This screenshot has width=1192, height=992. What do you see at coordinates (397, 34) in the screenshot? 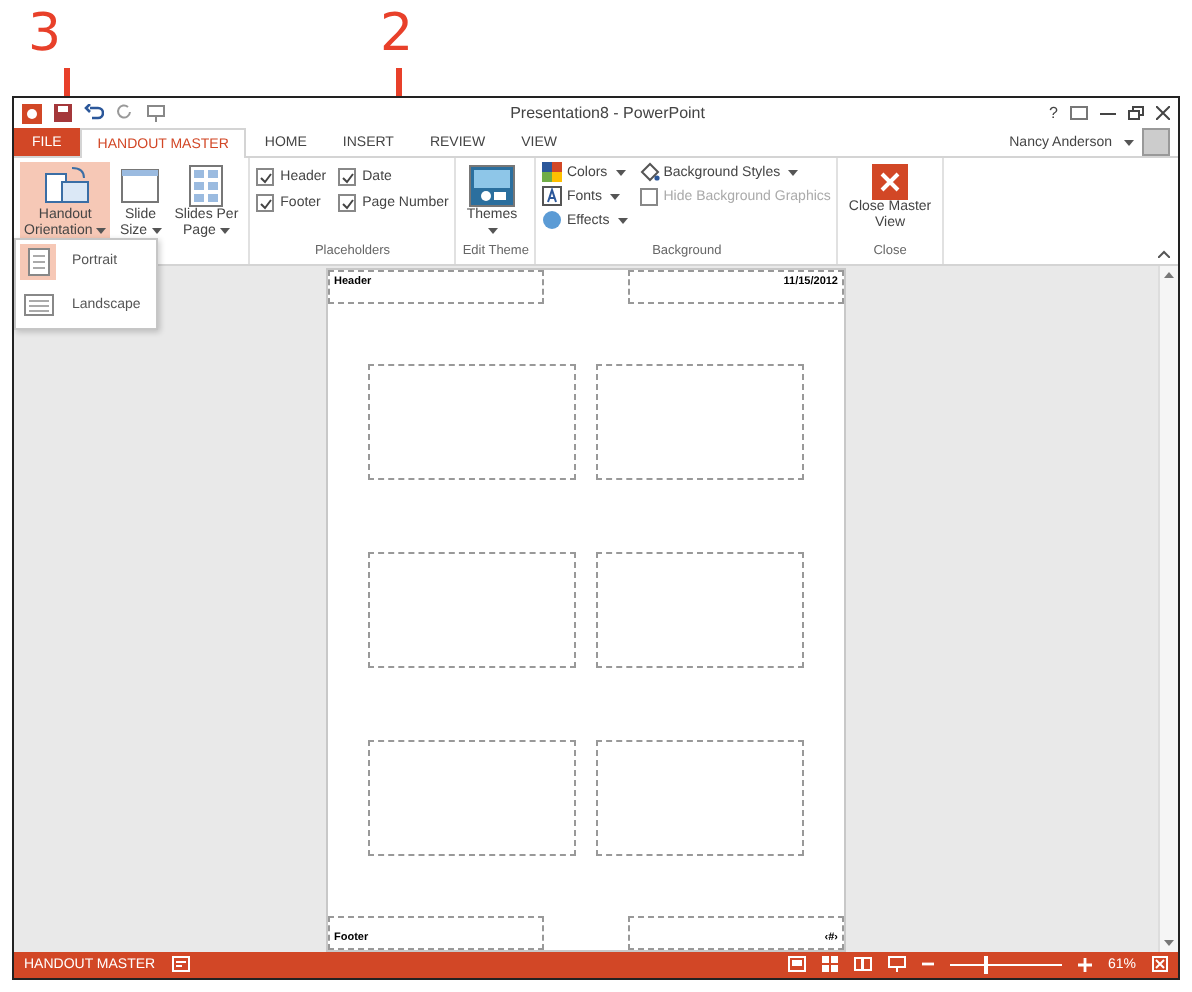
I see `callout-number: 2` at bounding box center [397, 34].